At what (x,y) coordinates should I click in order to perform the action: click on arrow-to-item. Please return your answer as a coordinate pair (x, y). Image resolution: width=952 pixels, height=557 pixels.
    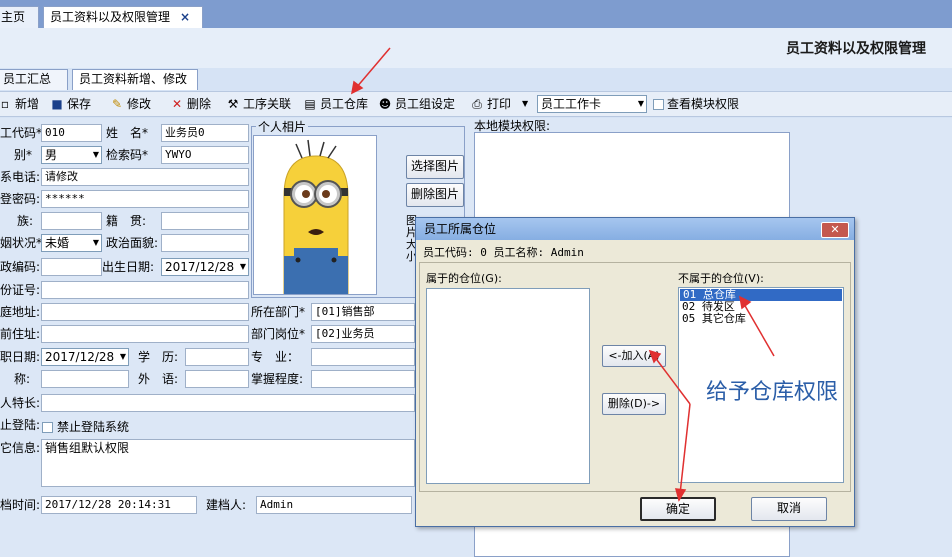
    Looking at the image, I should click on (759, 330).